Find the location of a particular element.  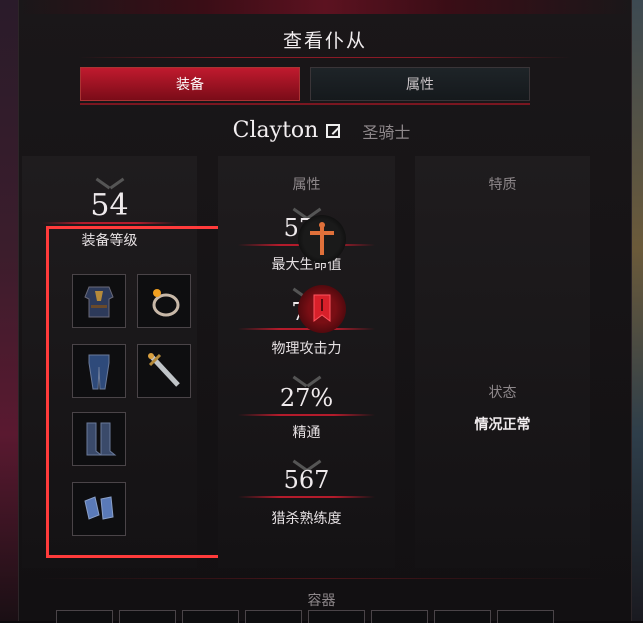

equipment-level-value: 54 is located at coordinates (109, 205).